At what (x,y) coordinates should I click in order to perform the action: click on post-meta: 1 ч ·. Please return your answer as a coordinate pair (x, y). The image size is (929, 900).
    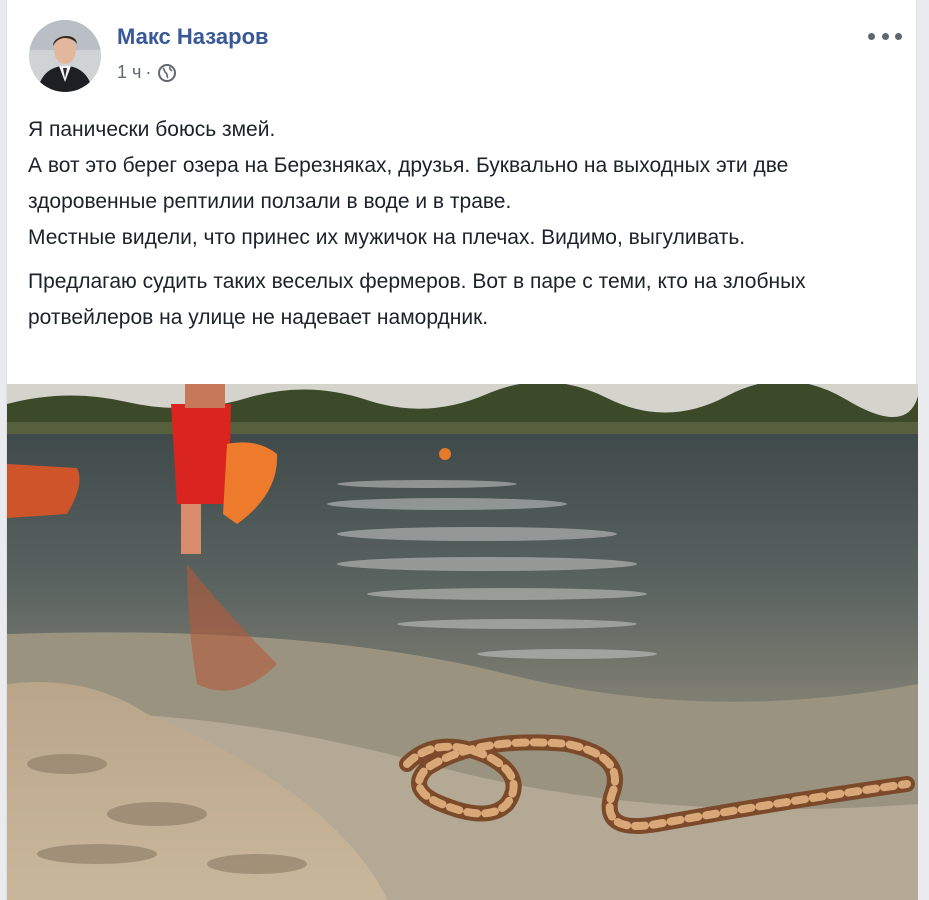
    Looking at the image, I should click on (147, 72).